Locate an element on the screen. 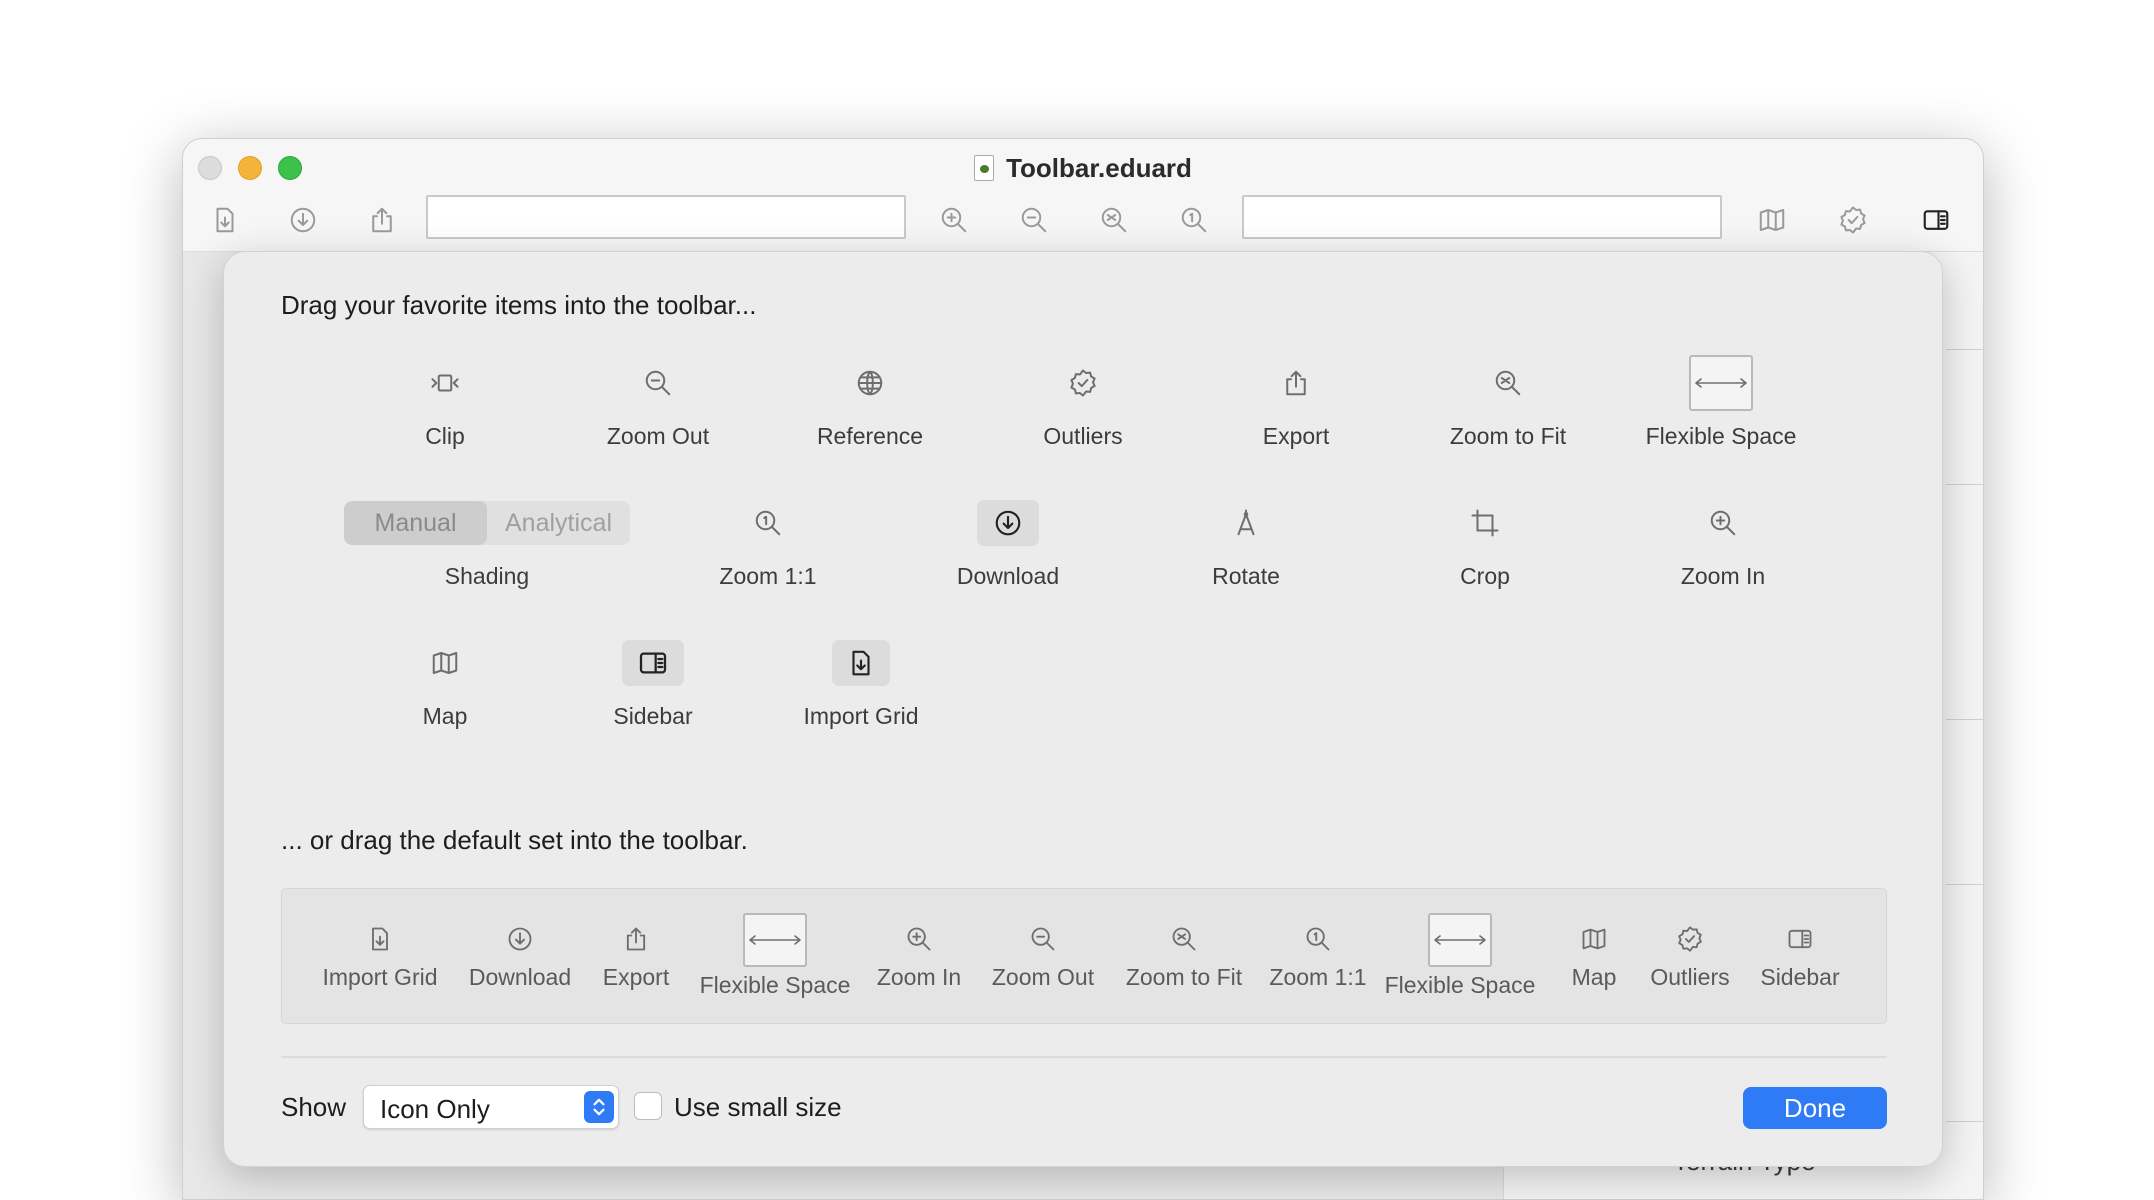  palette-item-label: Export is located at coordinates (1296, 436).